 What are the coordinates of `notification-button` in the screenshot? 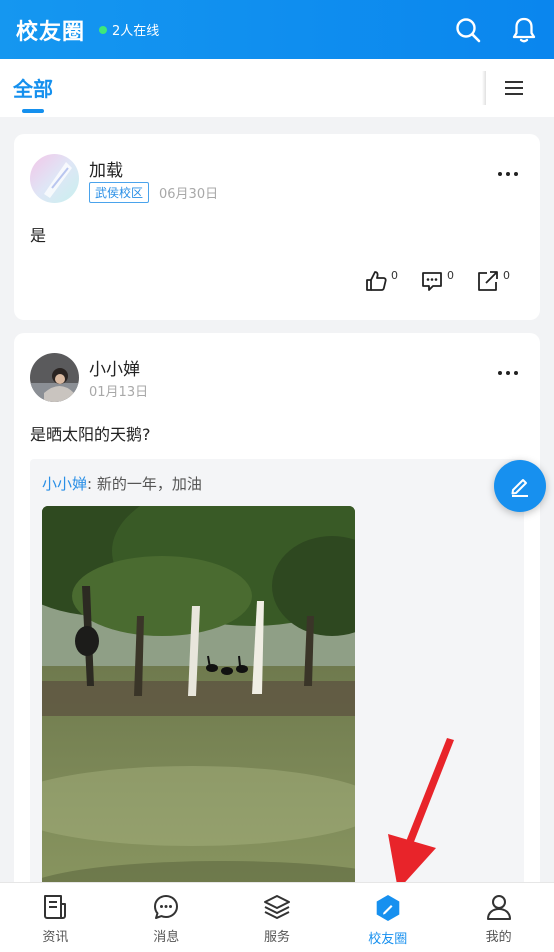 It's located at (524, 30).